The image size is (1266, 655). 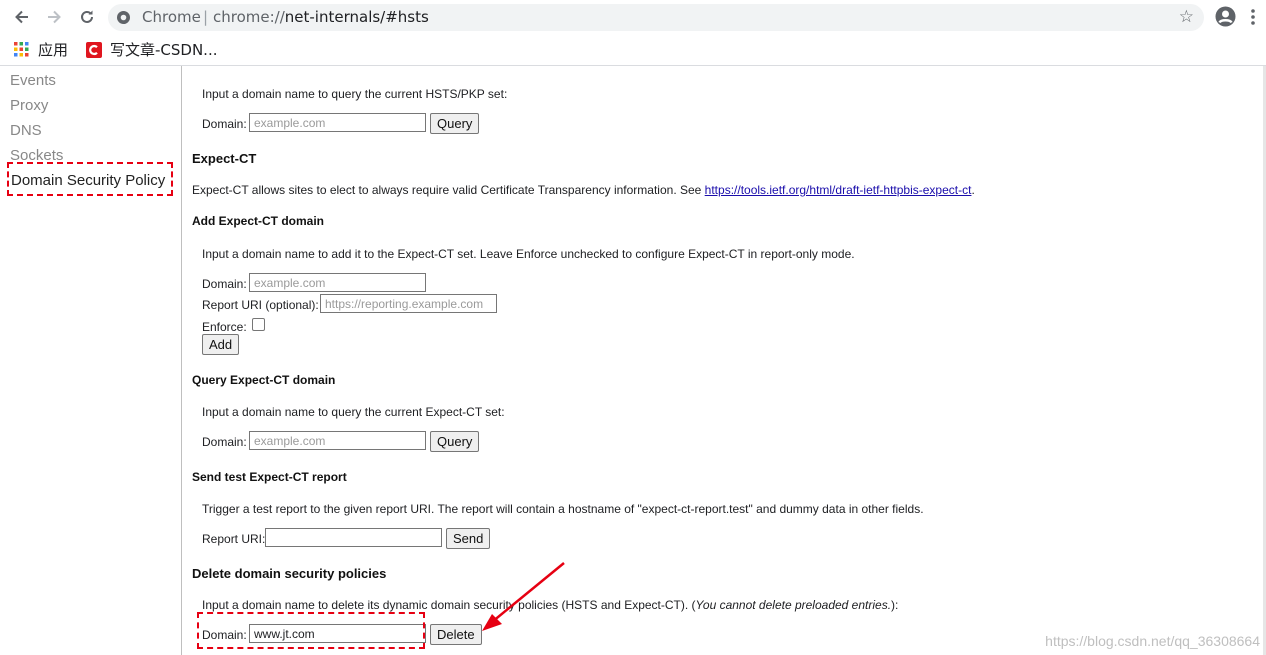 What do you see at coordinates (1186, 17) in the screenshot?
I see `bookmark-star-icon: ☆` at bounding box center [1186, 17].